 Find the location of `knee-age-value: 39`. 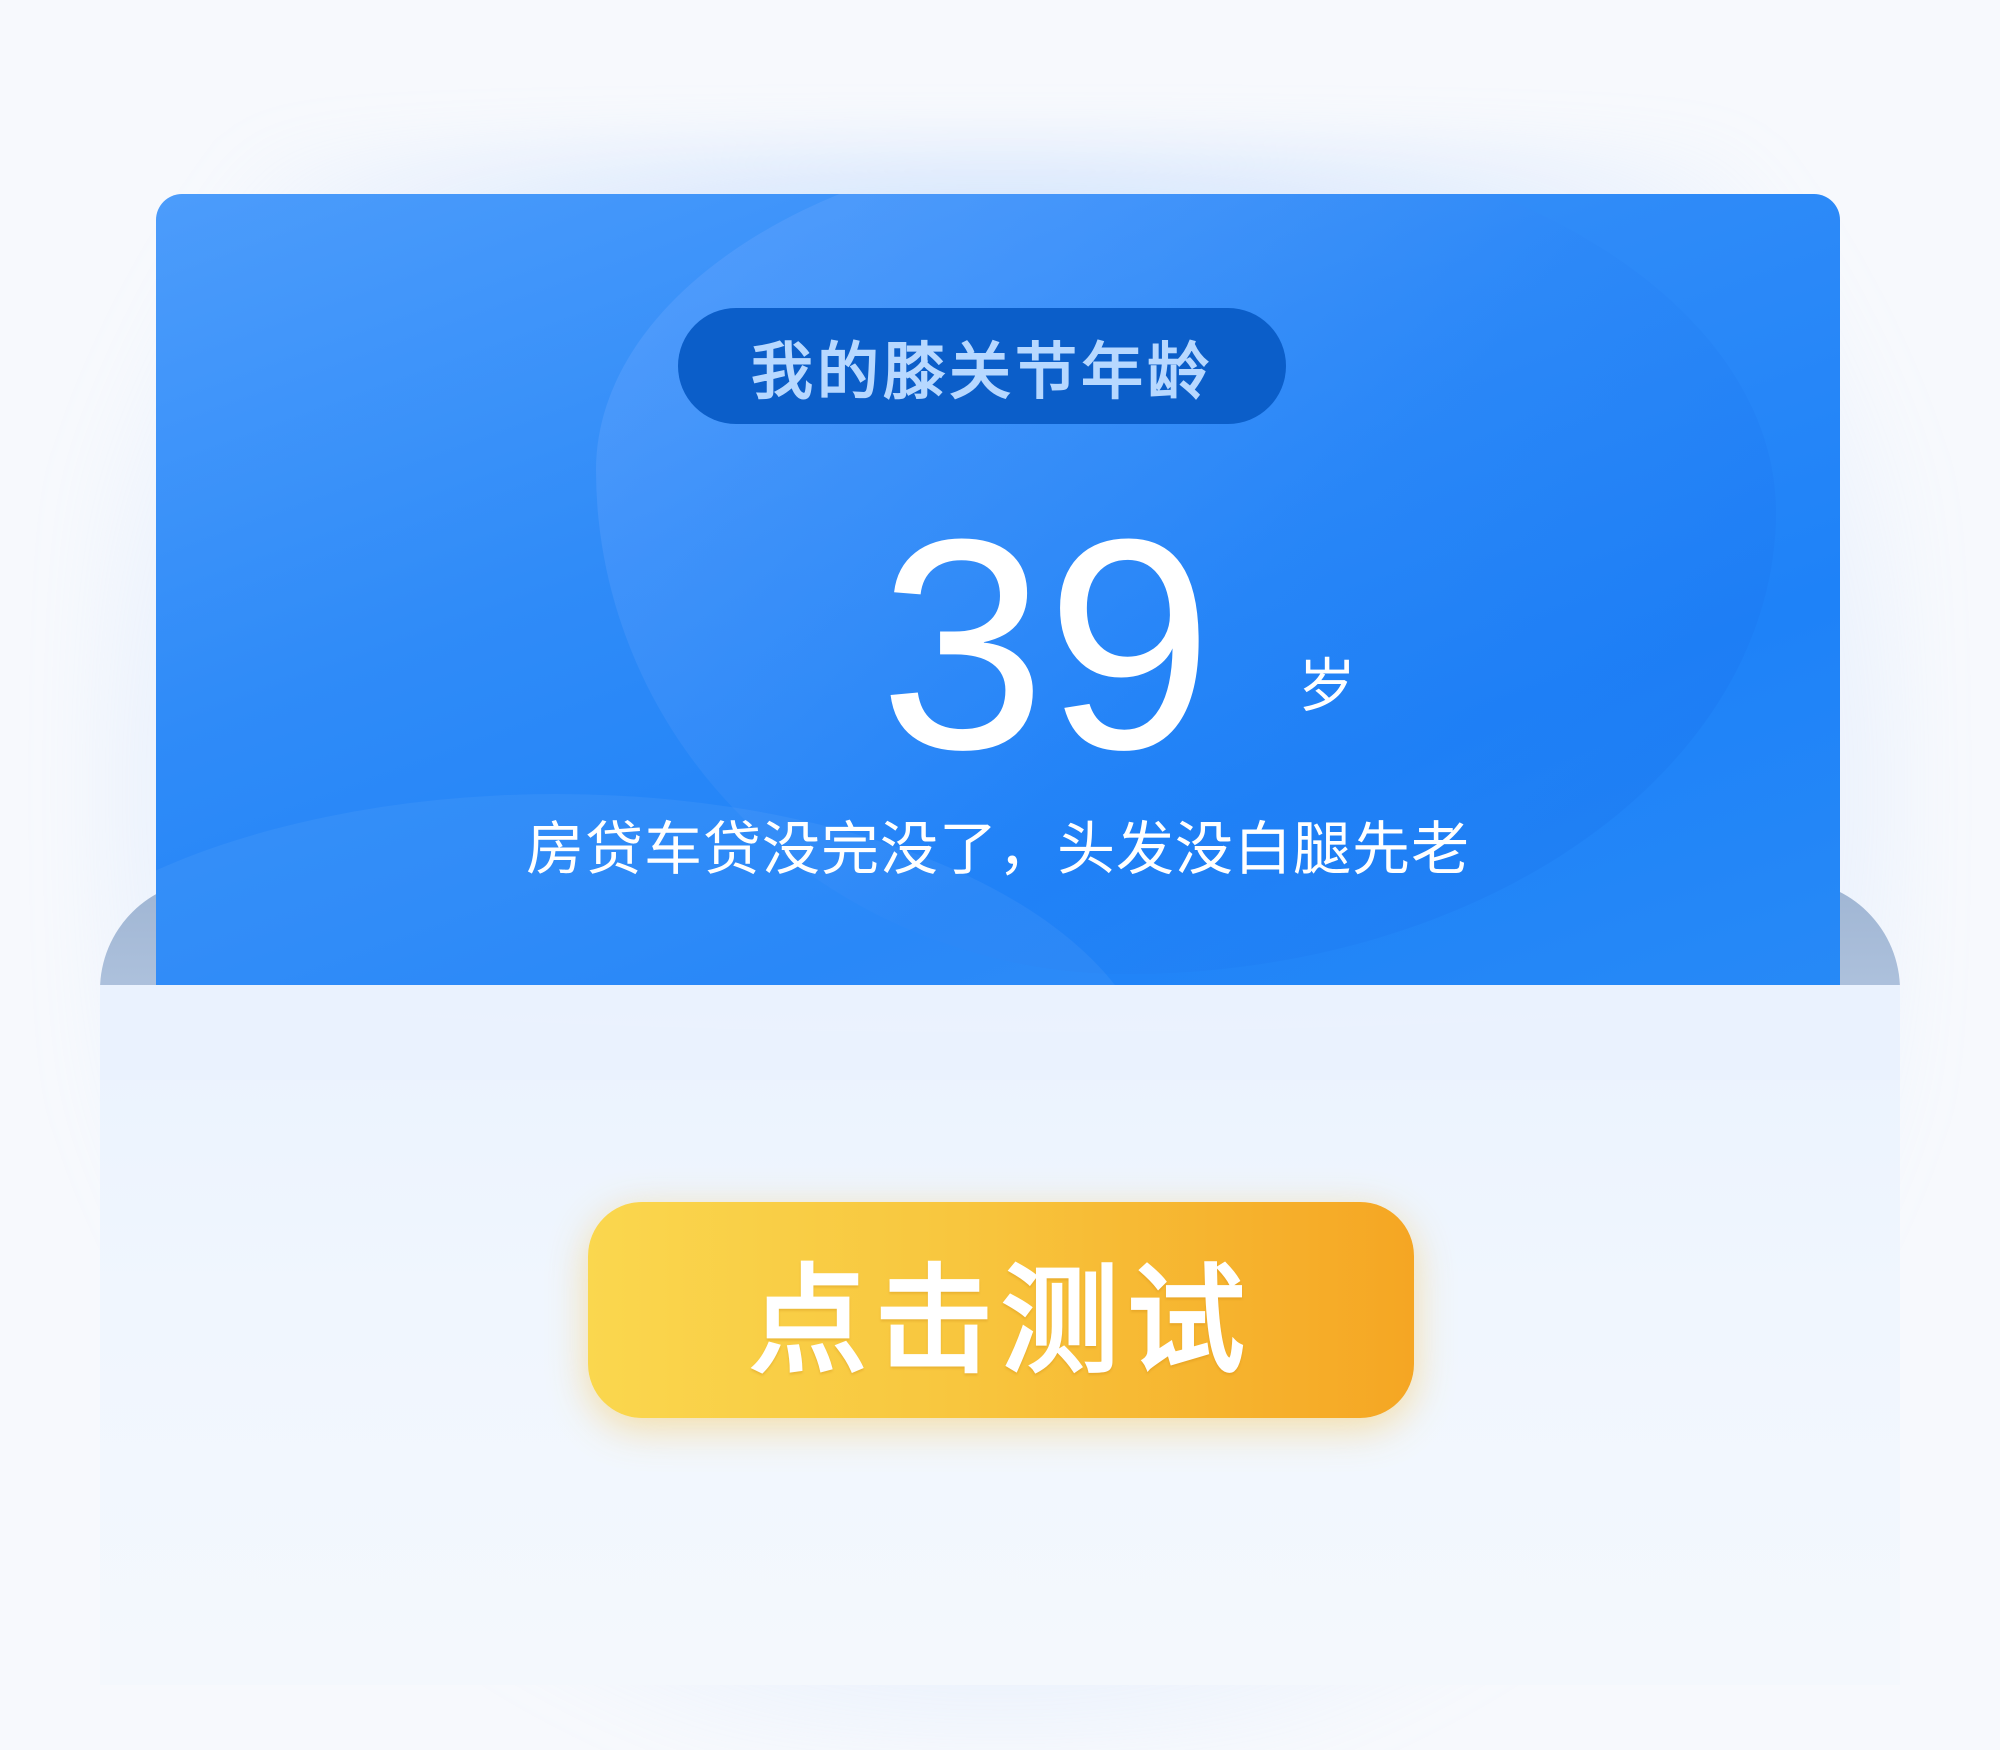

knee-age-value: 39 is located at coordinates (1046, 644).